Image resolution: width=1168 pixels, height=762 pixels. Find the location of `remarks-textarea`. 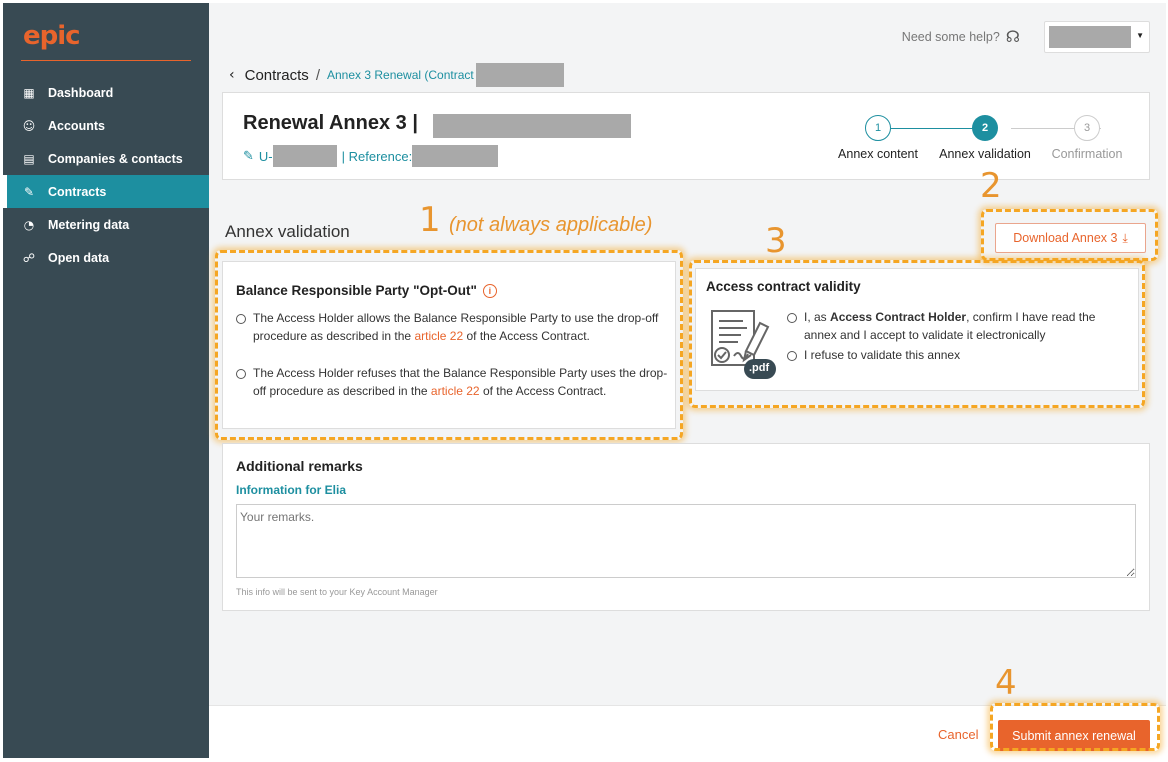

remarks-textarea is located at coordinates (686, 541).